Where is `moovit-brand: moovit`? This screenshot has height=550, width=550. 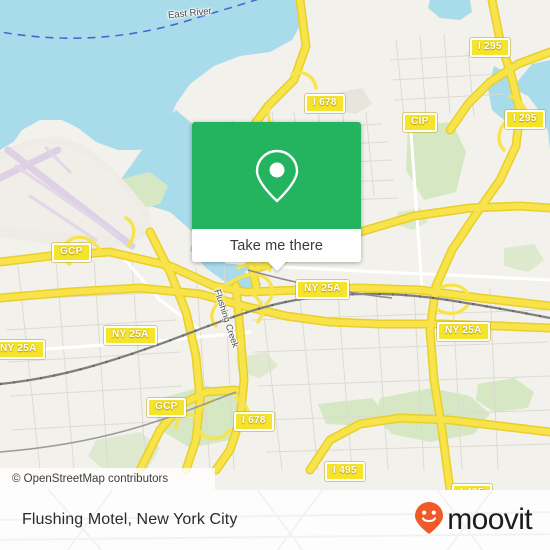
moovit-brand: moovit is located at coordinates (482, 520).